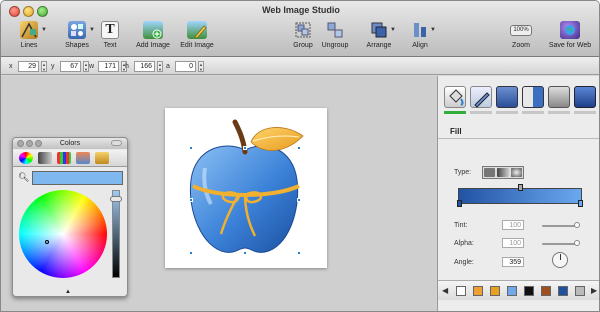  Describe the element at coordinates (570, 30) in the screenshot. I see `globe-icon` at that location.